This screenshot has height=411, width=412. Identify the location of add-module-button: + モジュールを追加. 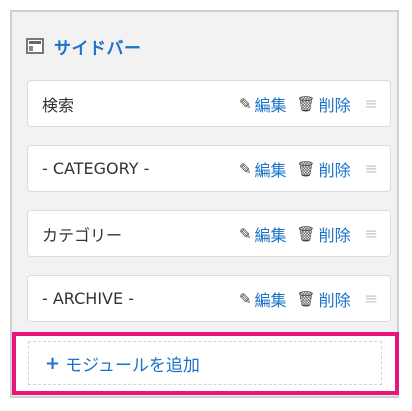
(205, 363).